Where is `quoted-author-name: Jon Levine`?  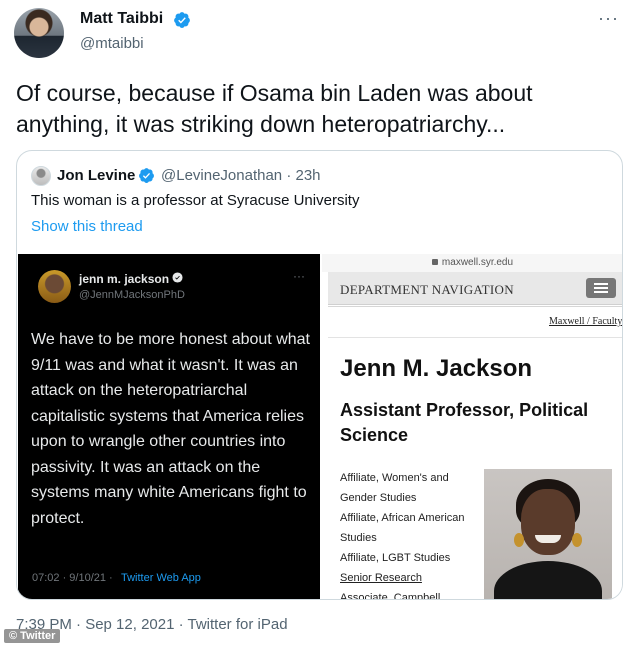
quoted-author-name: Jon Levine is located at coordinates (96, 175).